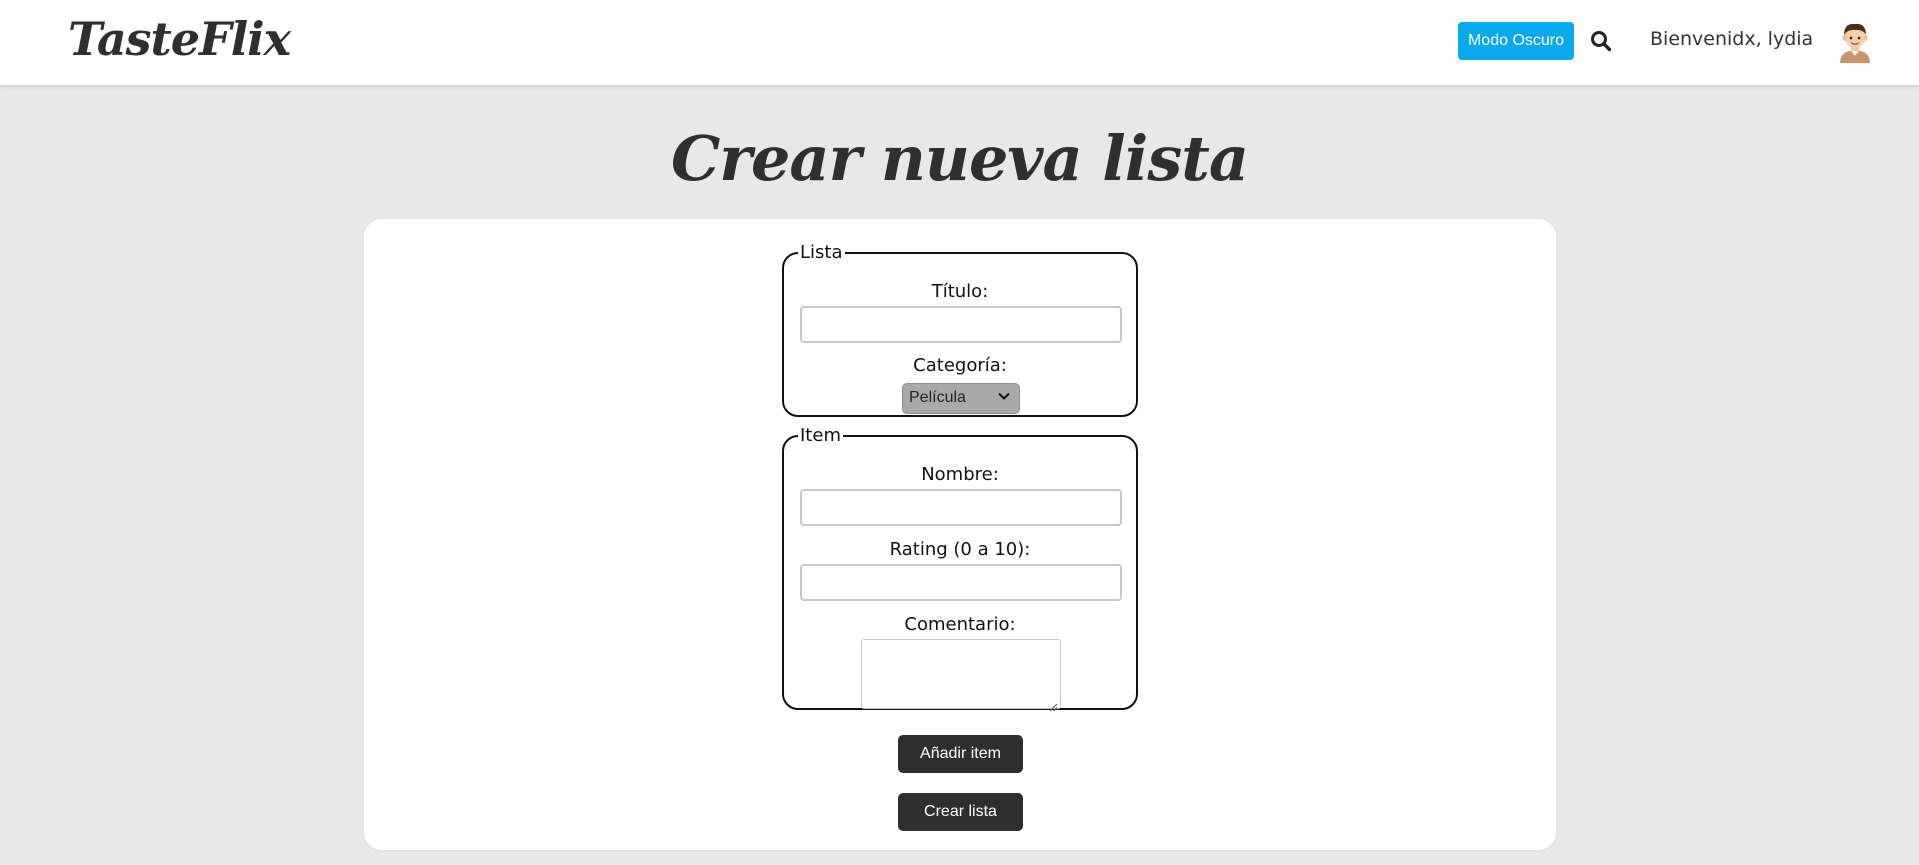  Describe the element at coordinates (960, 812) in the screenshot. I see `create-list-button: Crear lista` at that location.